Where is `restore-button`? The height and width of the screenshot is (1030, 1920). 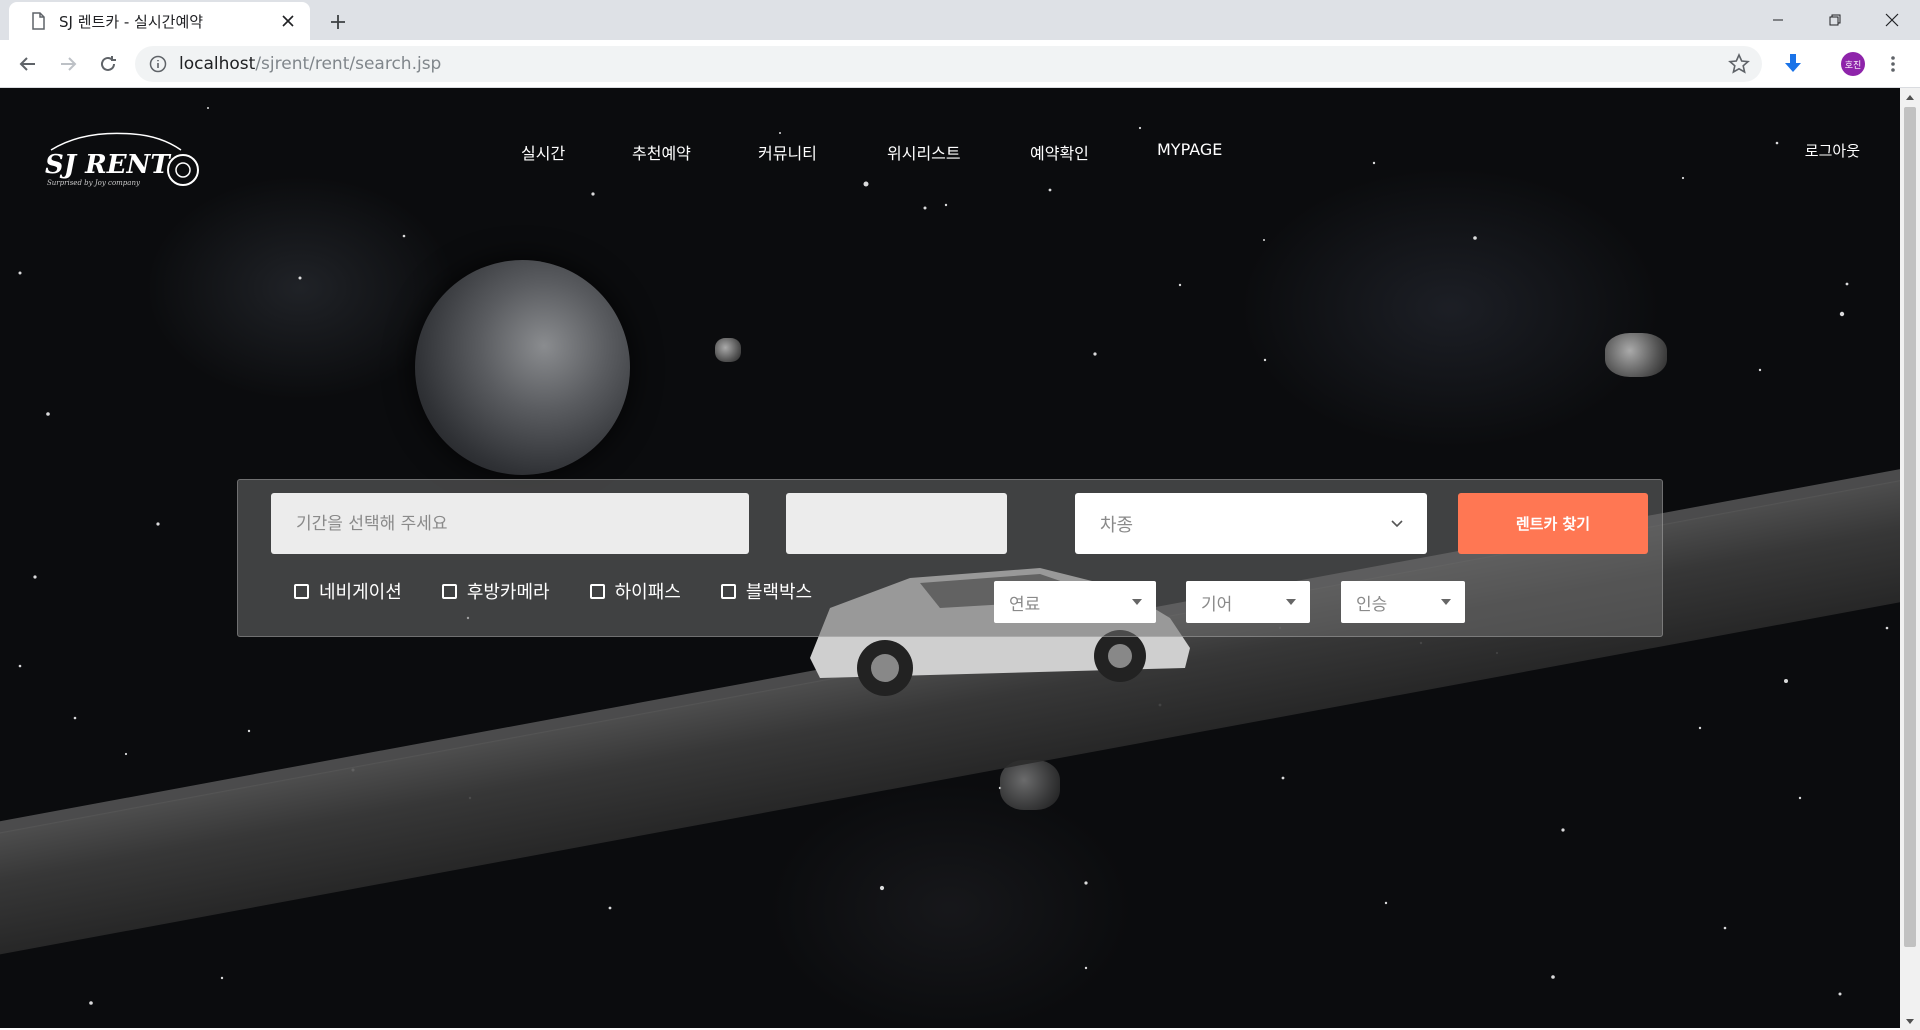
restore-button is located at coordinates (1834, 20).